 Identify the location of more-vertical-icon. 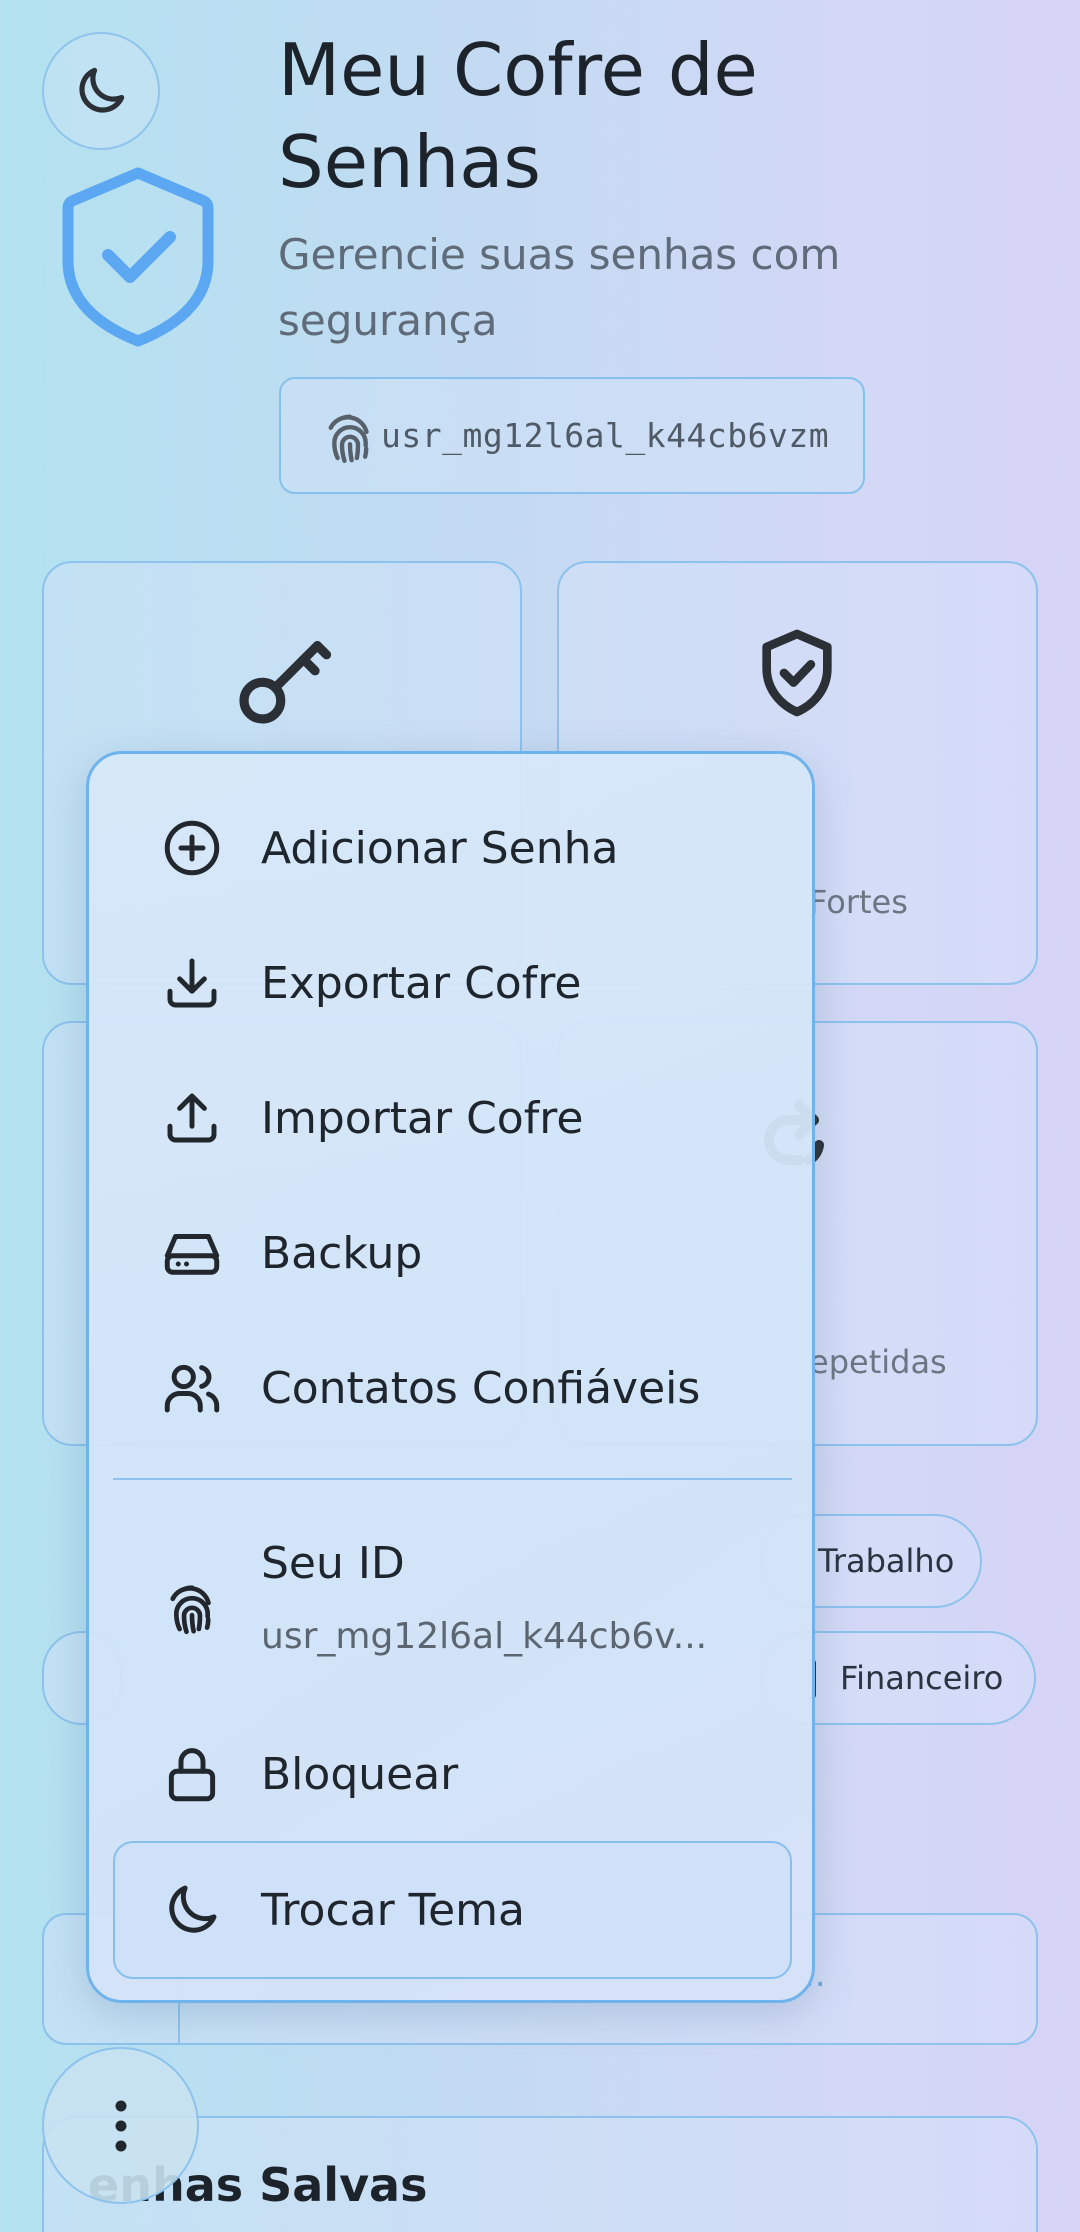
(120, 2125).